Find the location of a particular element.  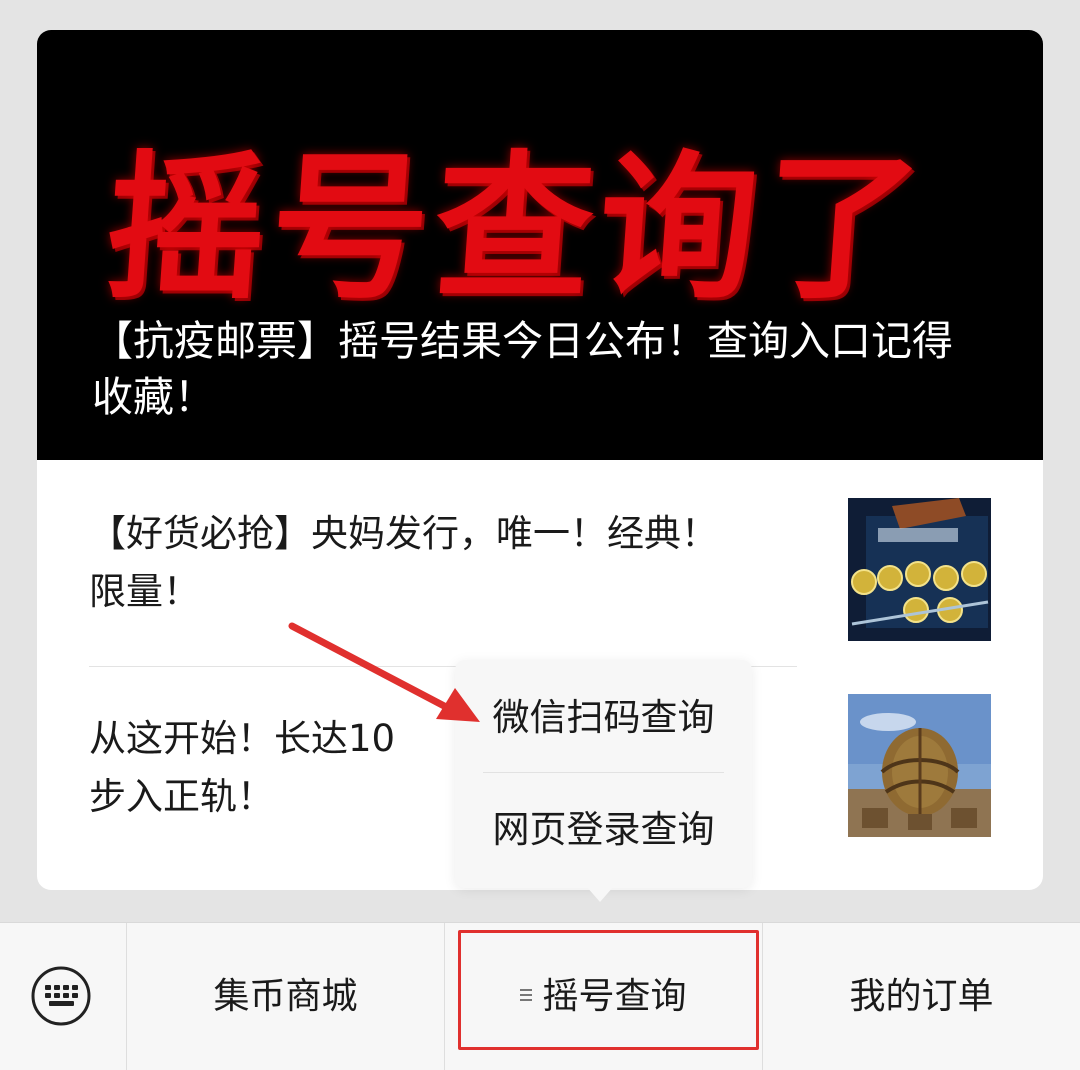

submenu-pointer is located at coordinates (600, 894).